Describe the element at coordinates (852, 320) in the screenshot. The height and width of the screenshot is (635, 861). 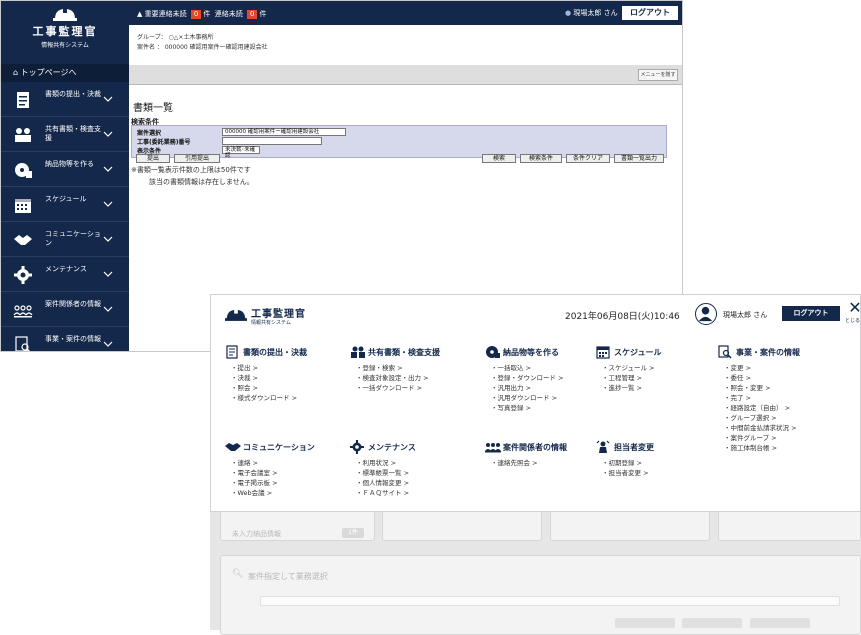
I see `close-label: とじる` at that location.